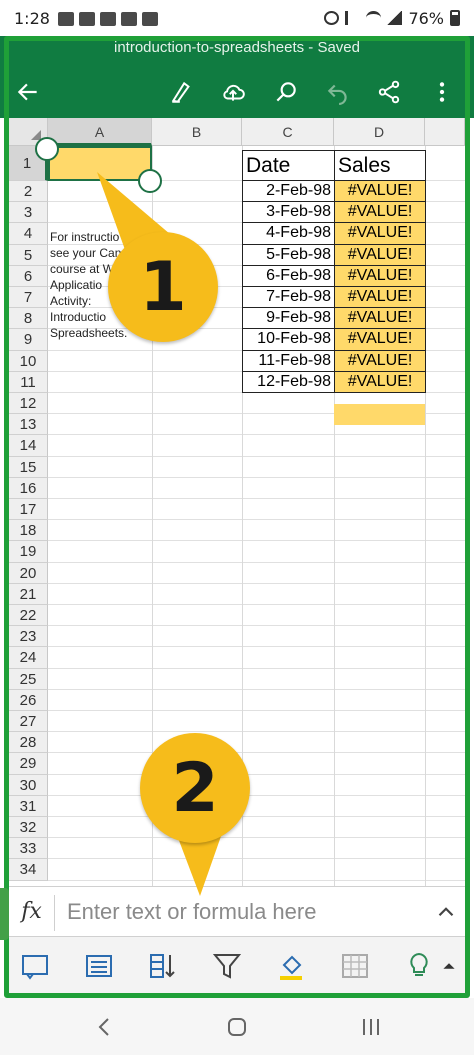 This screenshot has height=1055, width=474. Describe the element at coordinates (237, 912) in the screenshot. I see `formula-input` at that location.